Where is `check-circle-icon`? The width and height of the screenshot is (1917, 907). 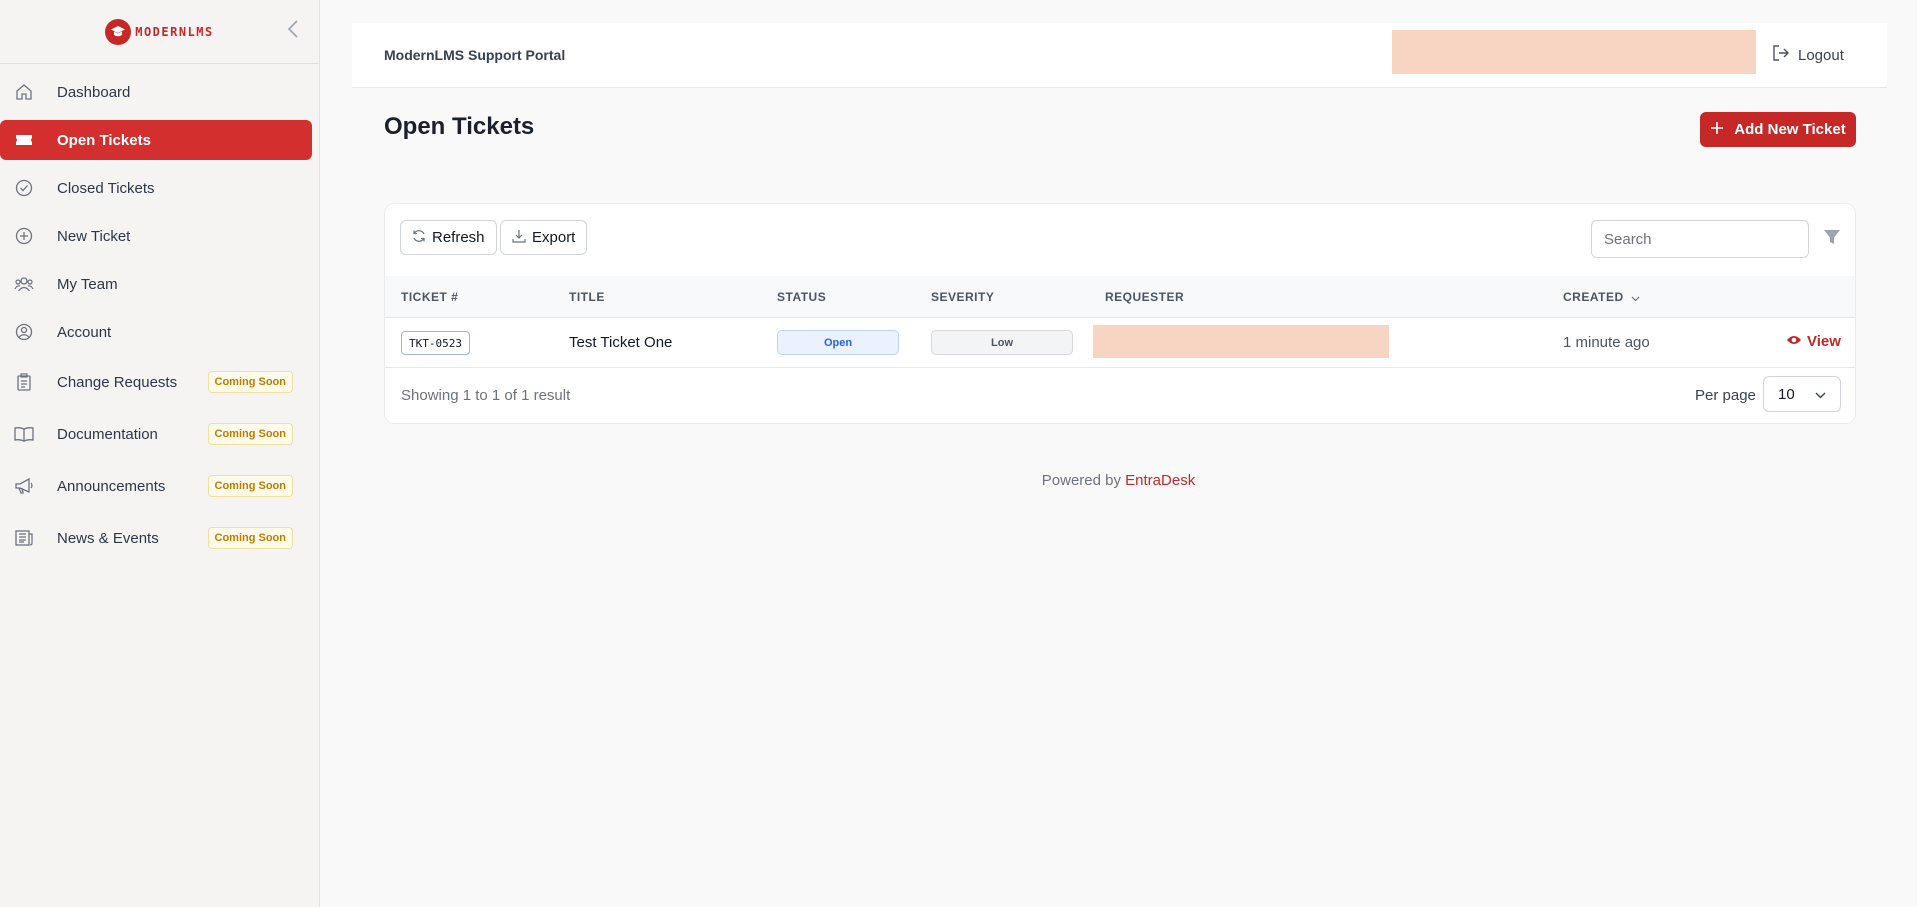 check-circle-icon is located at coordinates (24, 188).